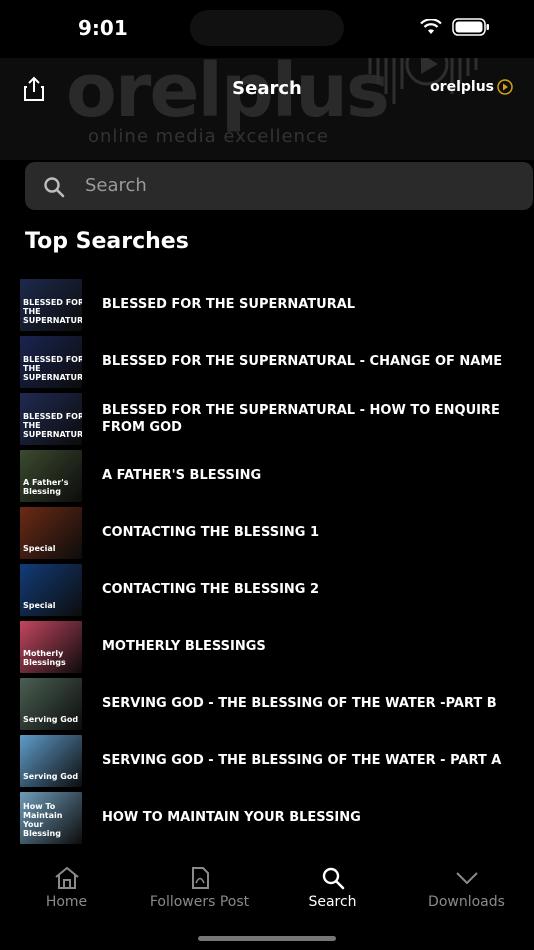  What do you see at coordinates (107, 241) in the screenshot?
I see `section-title: Top Searches` at bounding box center [107, 241].